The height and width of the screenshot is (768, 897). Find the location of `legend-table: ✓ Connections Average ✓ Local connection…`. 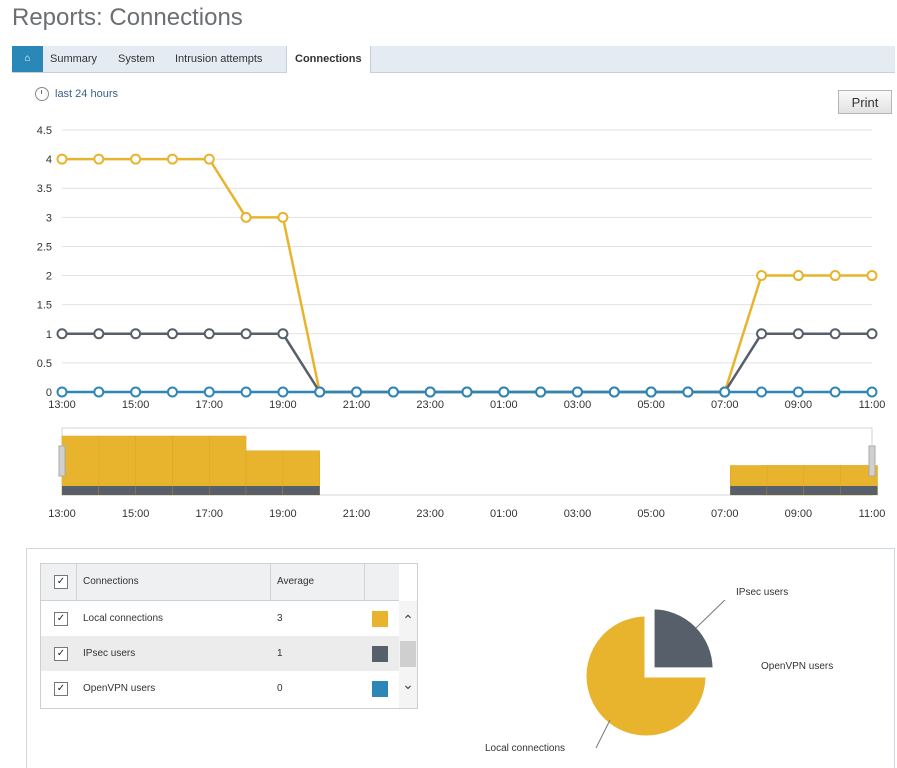

legend-table: ✓ Connections Average ✓ Local connection… is located at coordinates (229, 636).